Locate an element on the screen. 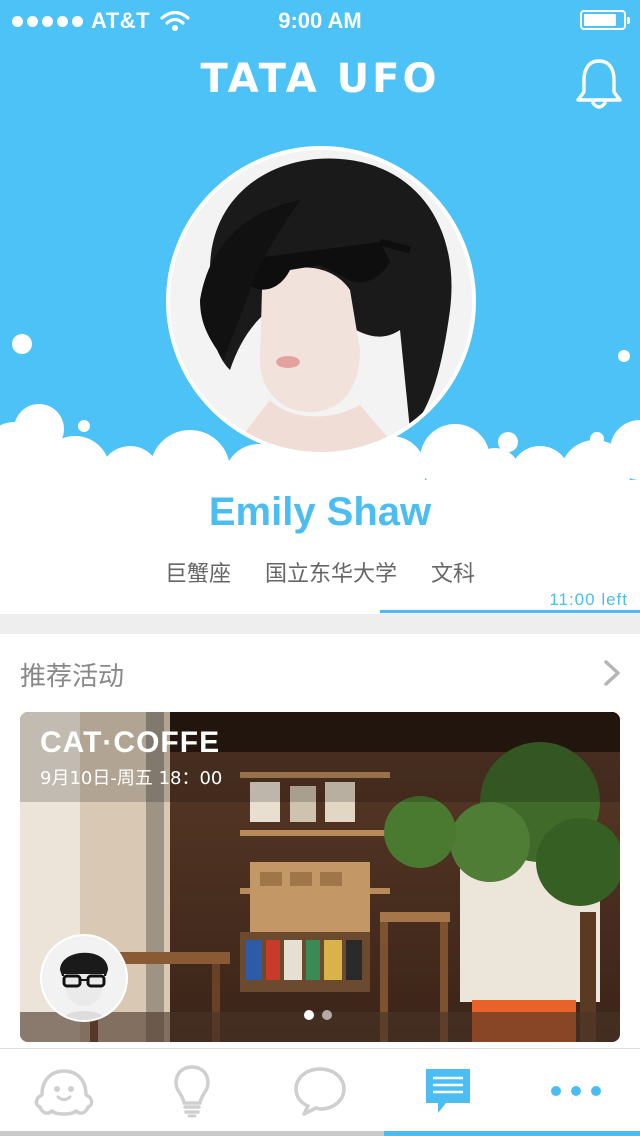 Image resolution: width=640 pixels, height=1136 pixels. time-left-label: 11:00 left is located at coordinates (588, 599).